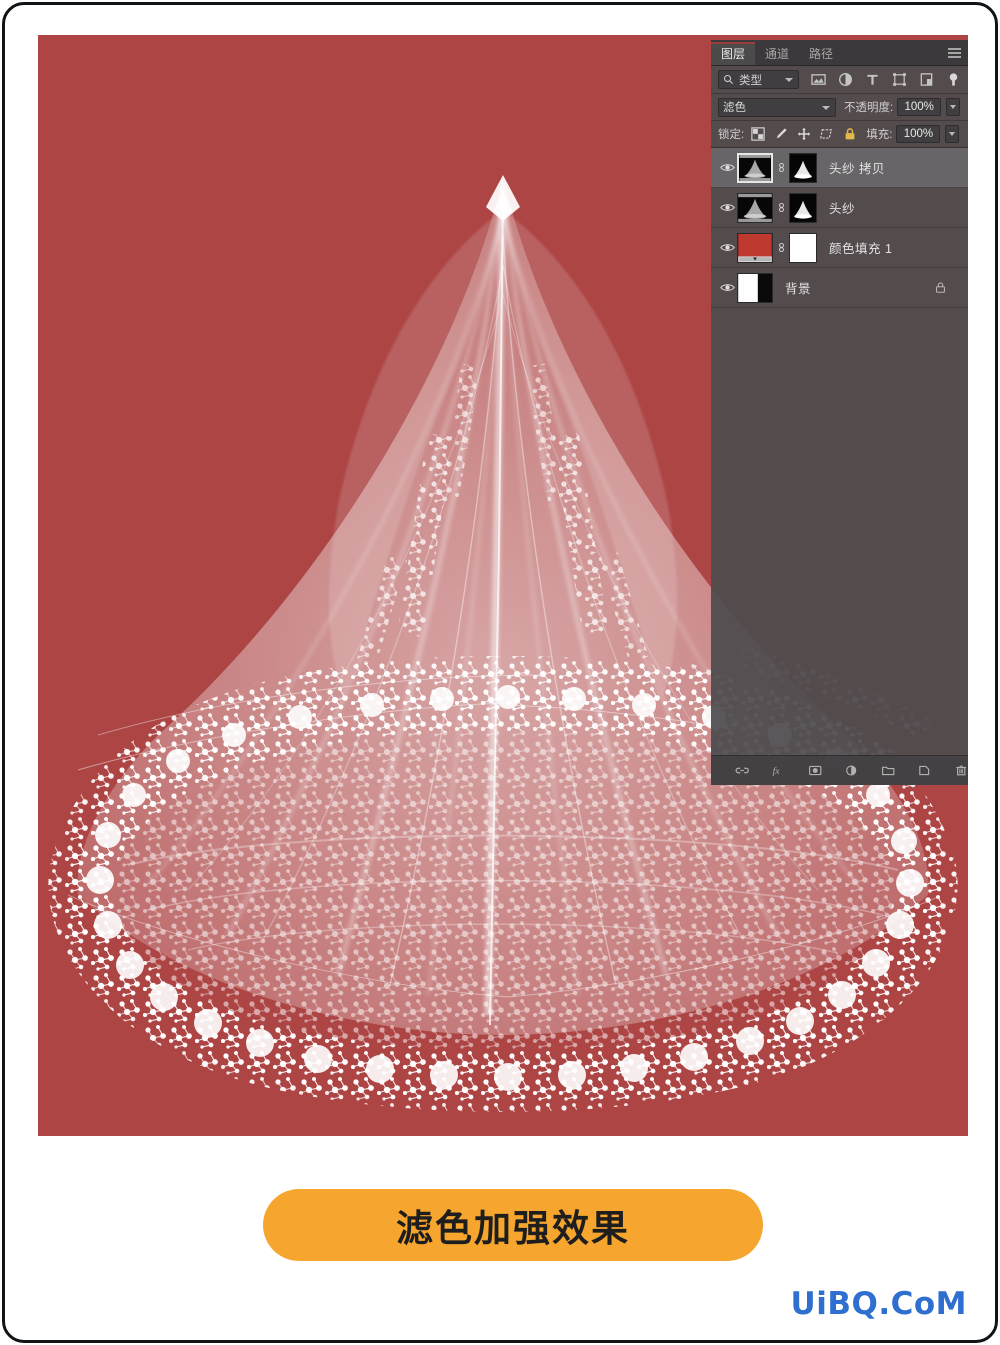  I want to click on layer-name: 头纱, so click(842, 209).